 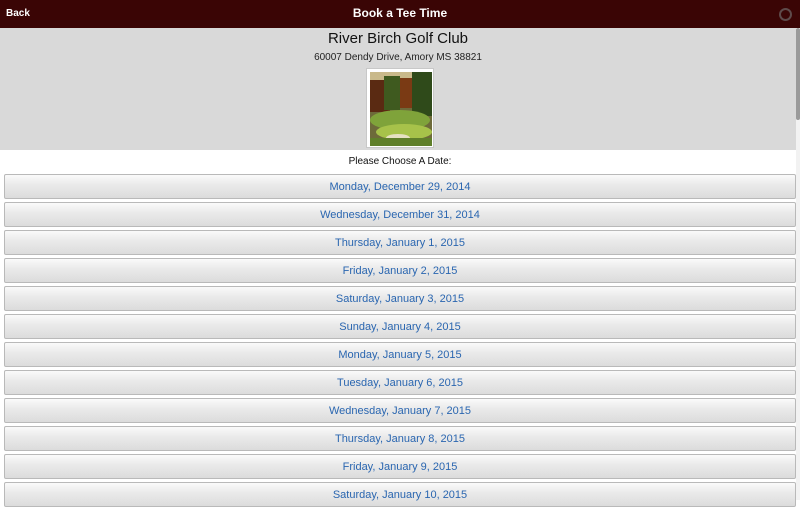 What do you see at coordinates (400, 326) in the screenshot?
I see `date-button: Sunday, January 4, 2015` at bounding box center [400, 326].